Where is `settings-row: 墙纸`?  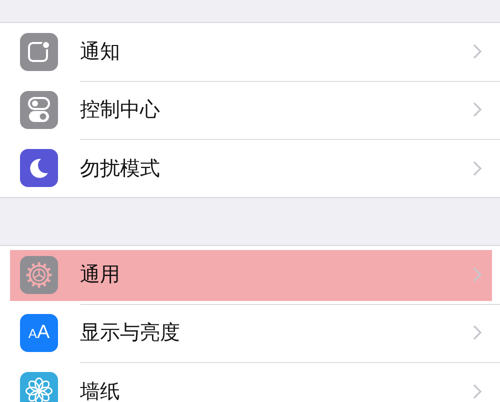
settings-row: 墙纸 is located at coordinates (250, 382).